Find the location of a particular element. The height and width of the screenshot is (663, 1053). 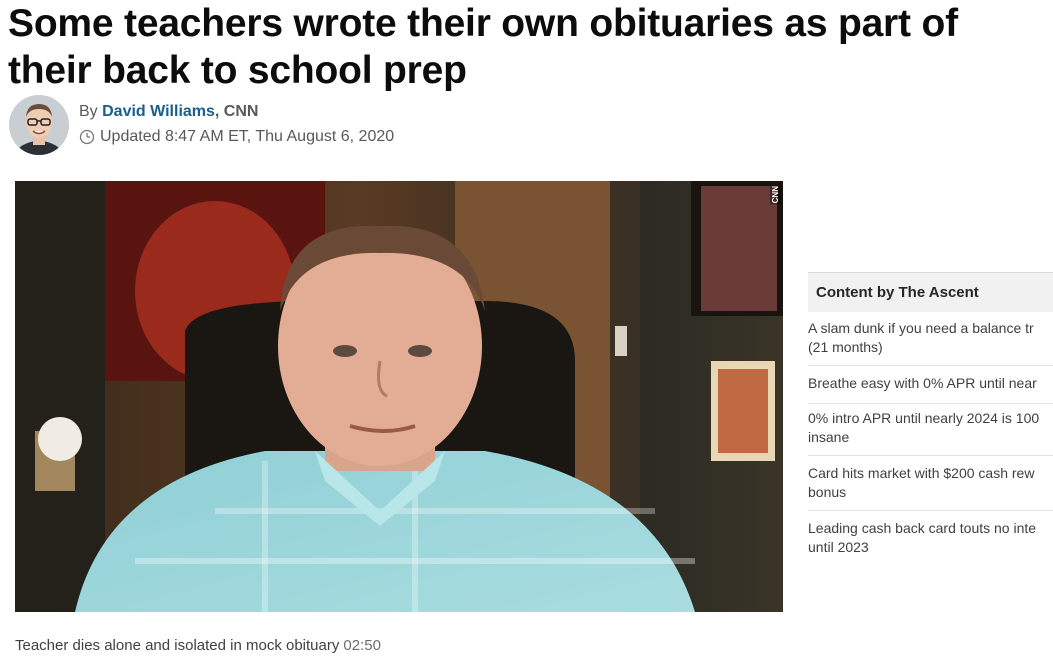

clock-icon is located at coordinates (87, 137).